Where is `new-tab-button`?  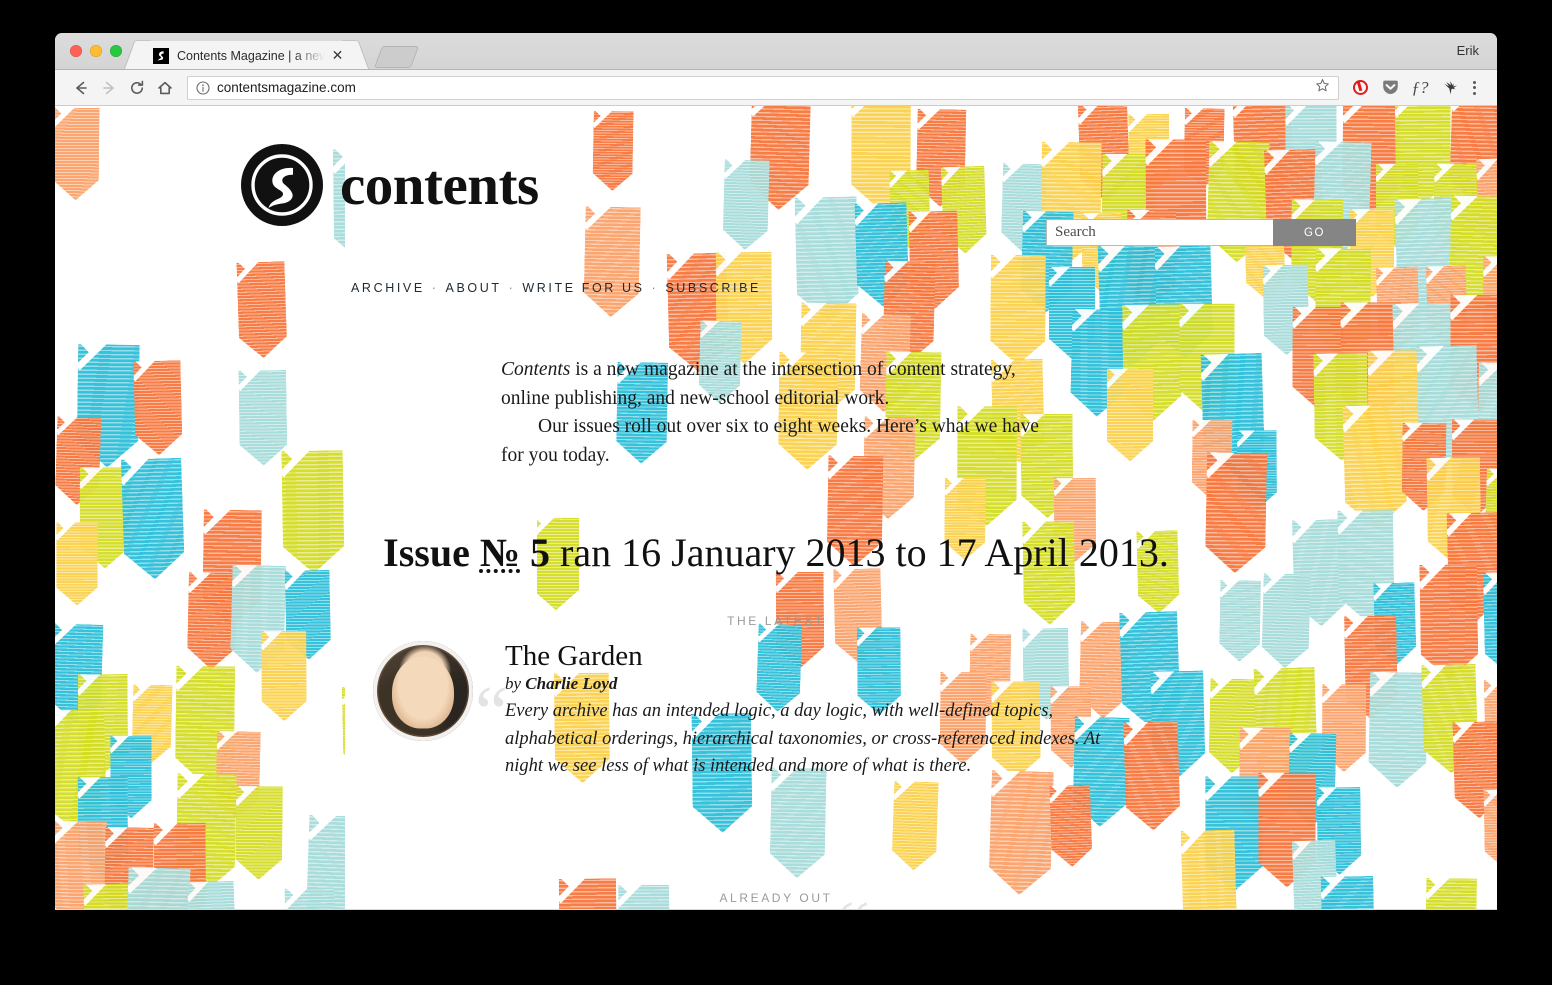 new-tab-button is located at coordinates (396, 57).